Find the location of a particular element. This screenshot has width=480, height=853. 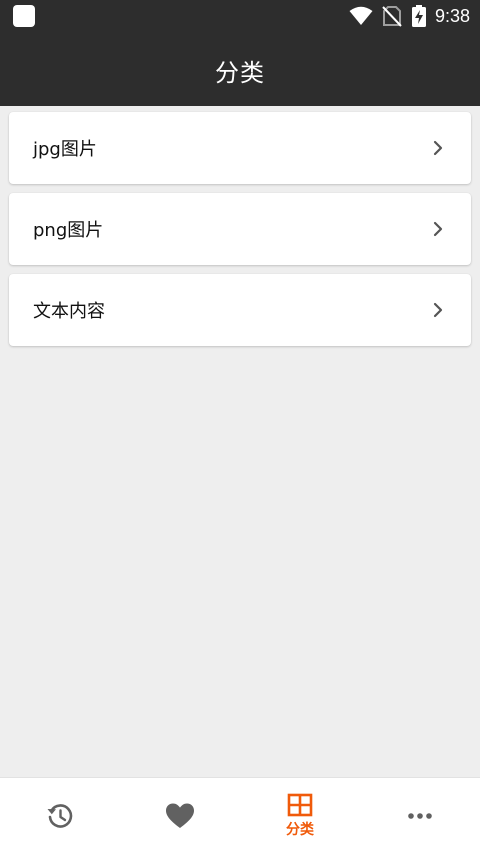

category-label: png图片 is located at coordinates (68, 230).